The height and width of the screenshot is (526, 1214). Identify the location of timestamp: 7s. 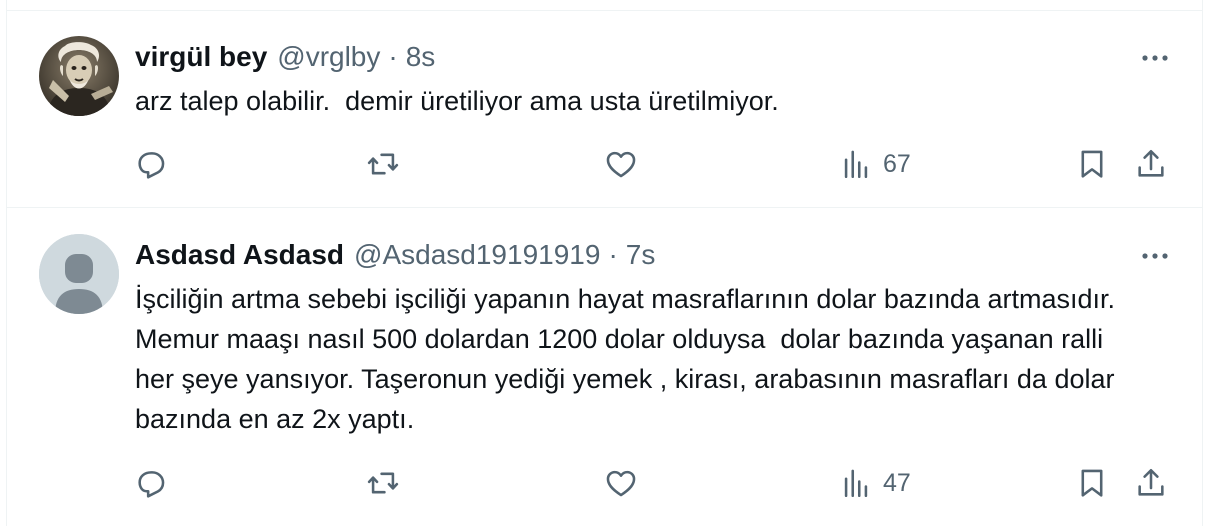
(641, 255).